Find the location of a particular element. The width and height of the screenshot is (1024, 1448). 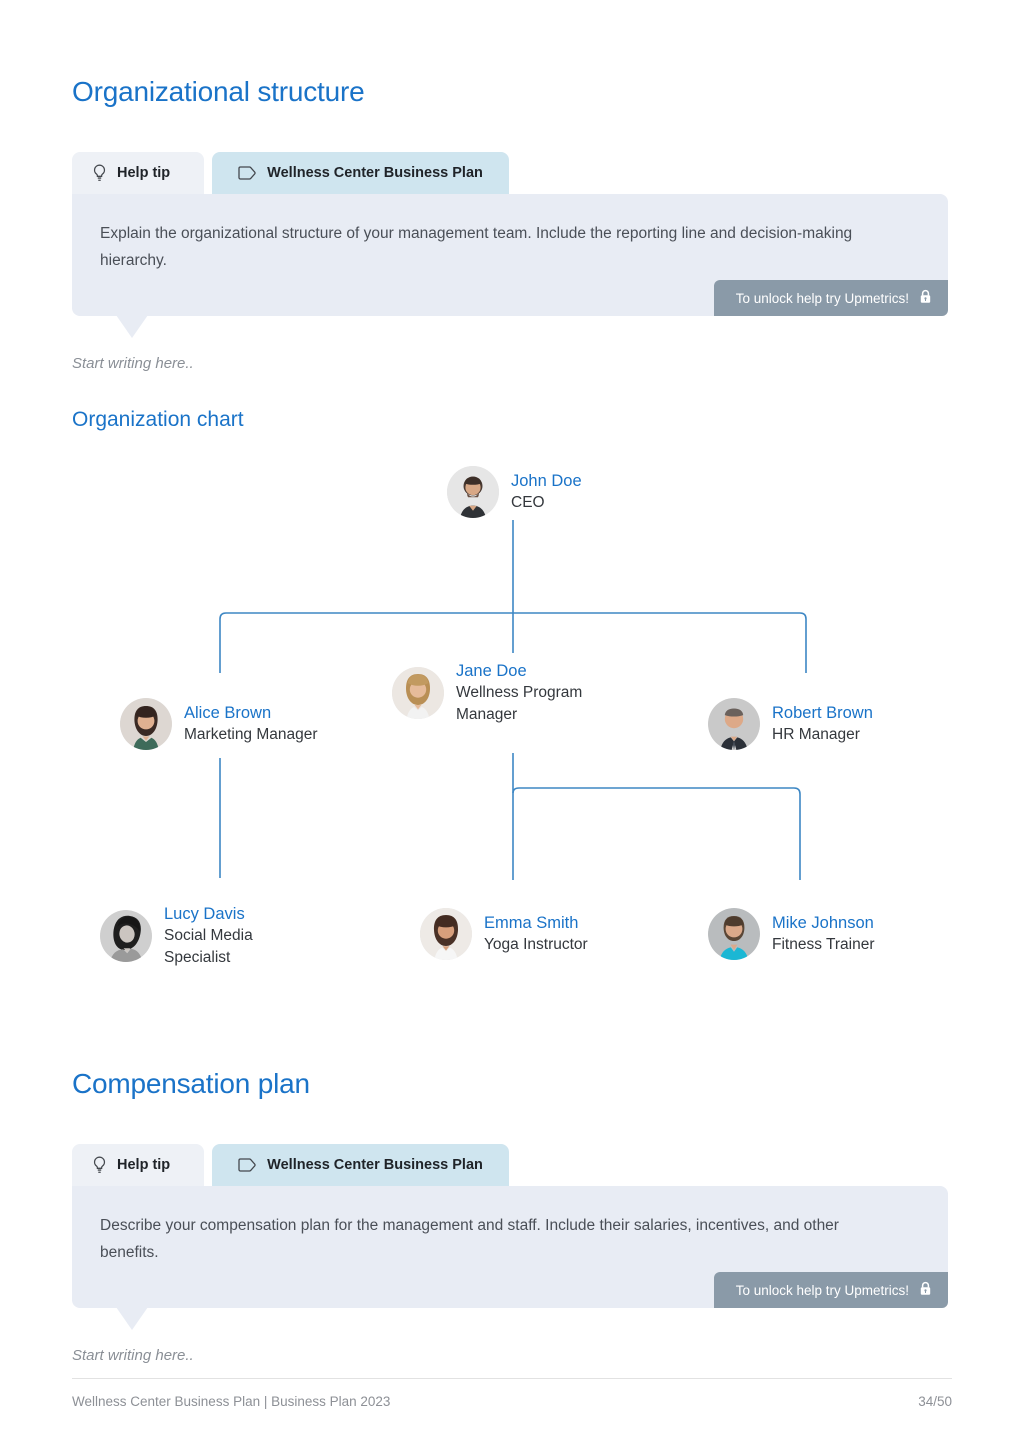

footer-divider is located at coordinates (512, 1378).